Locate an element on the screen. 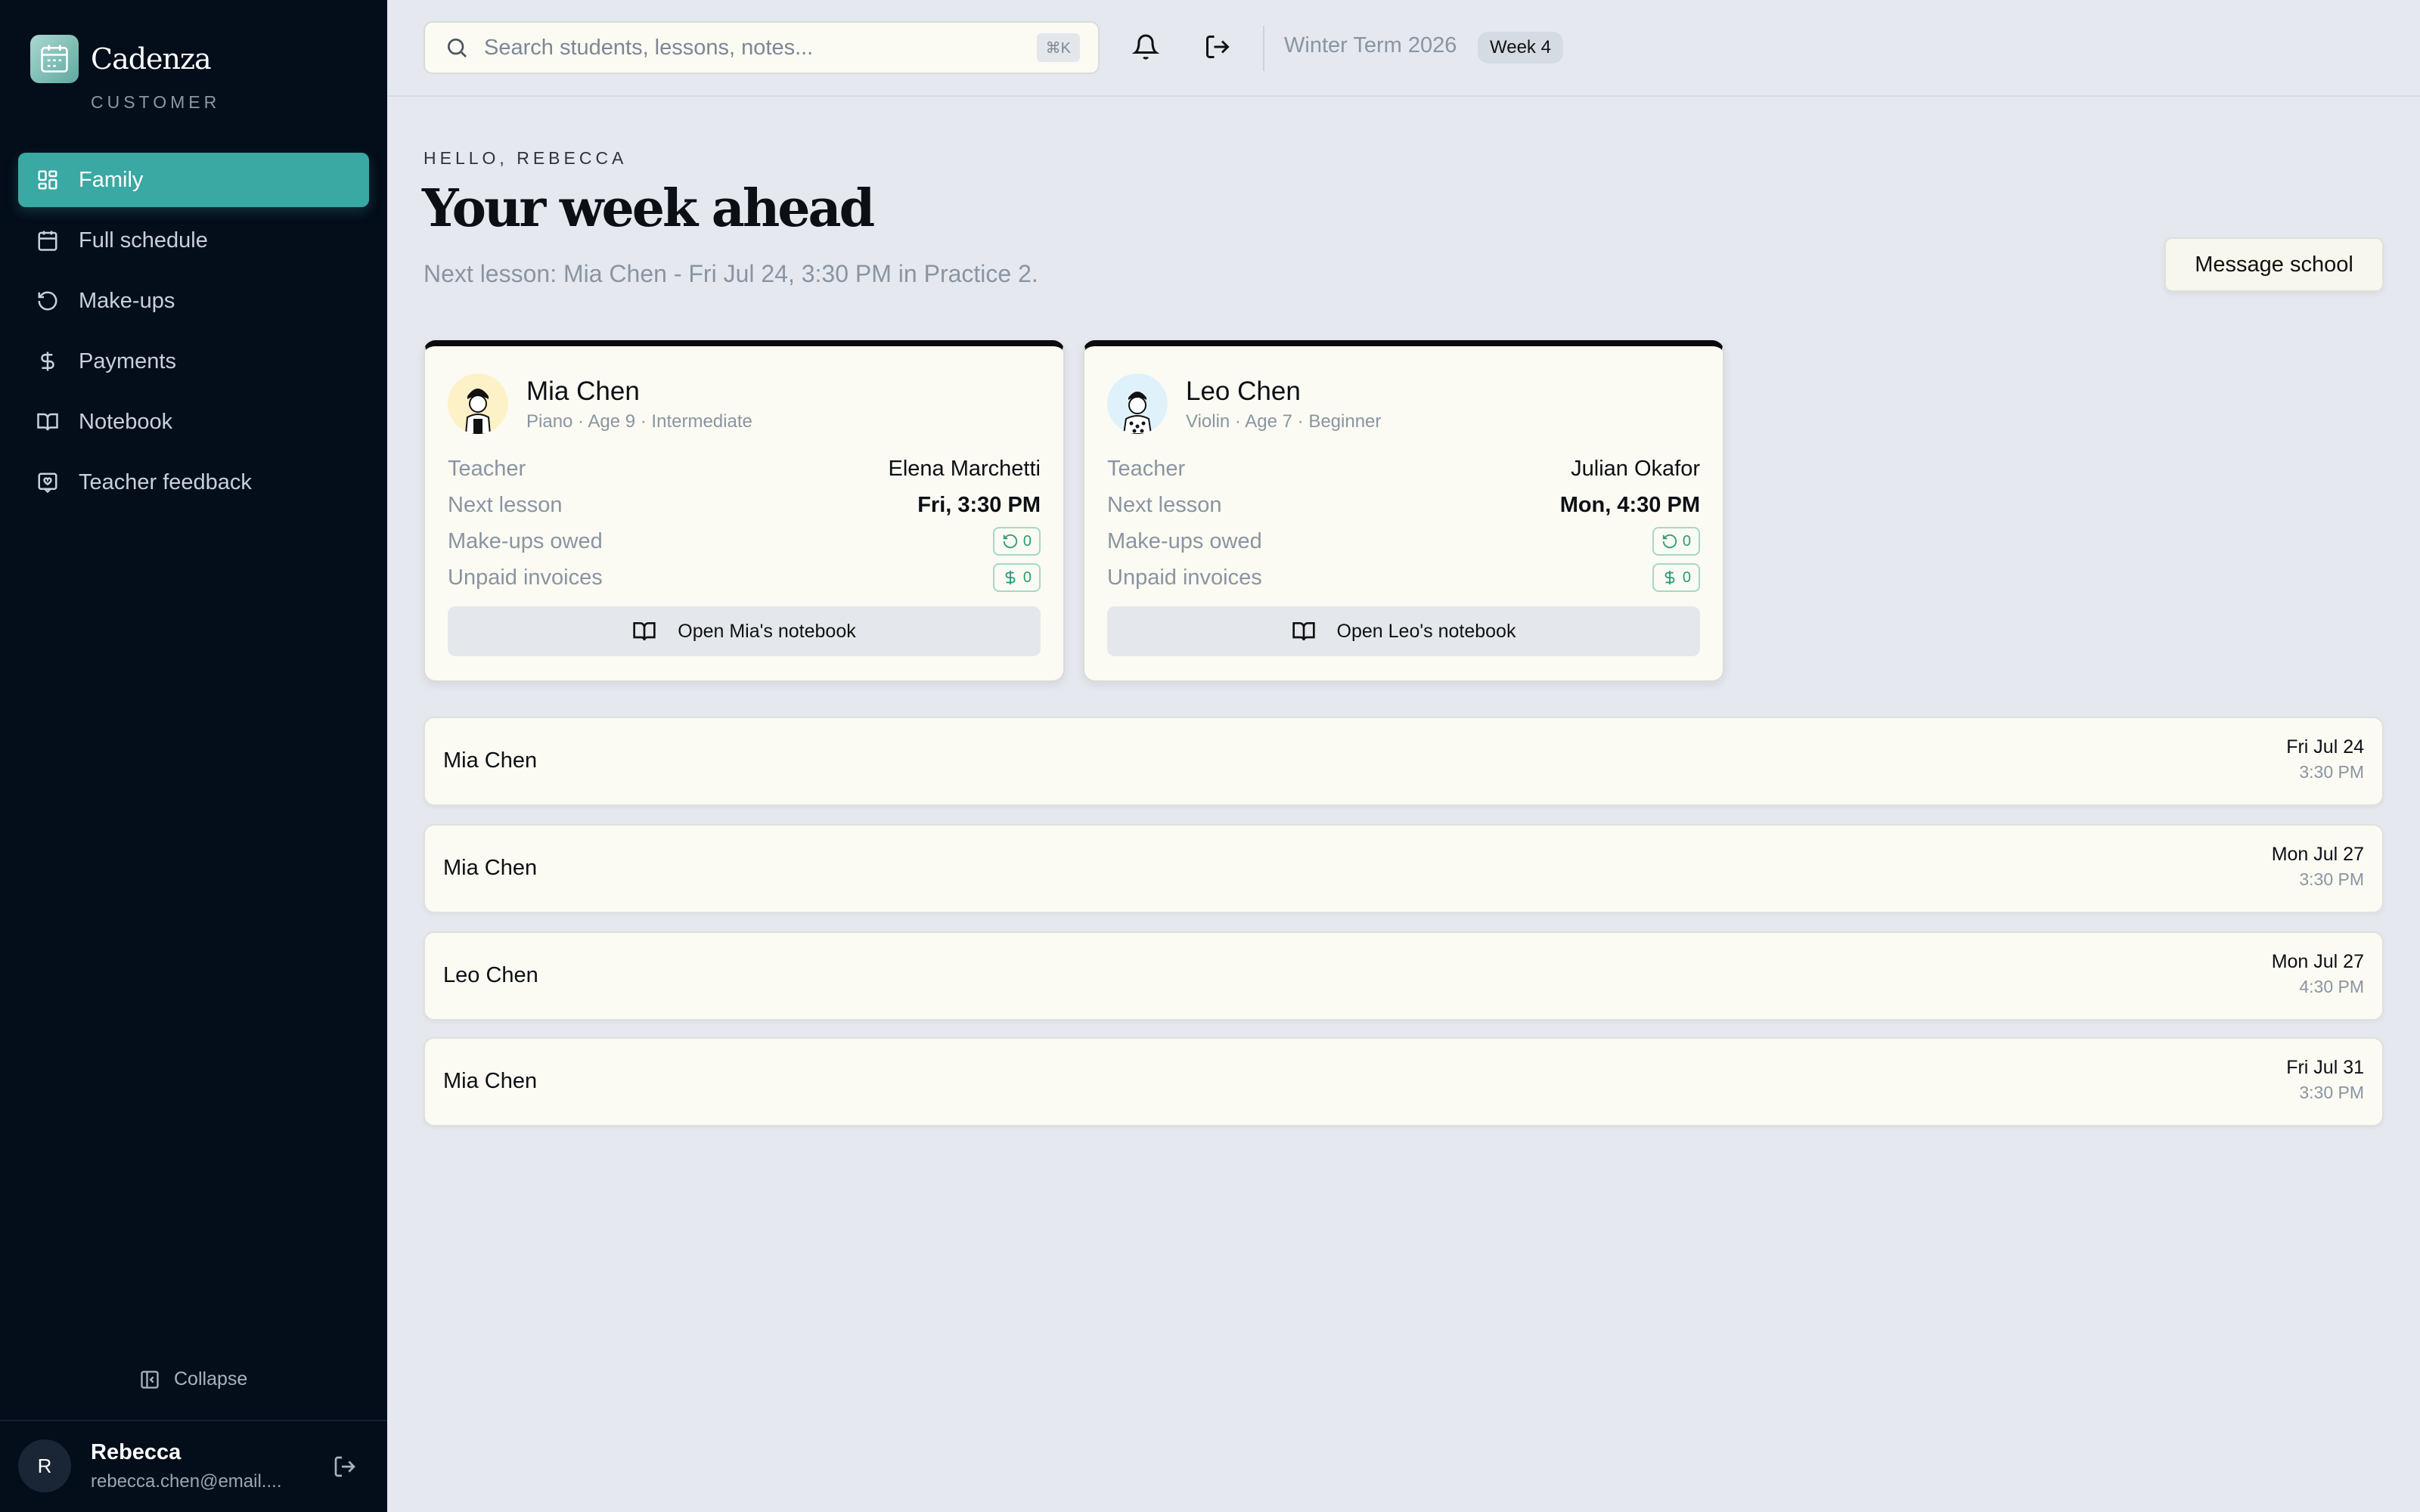  sidebar-item-teacher-feedback: Teacher feedback is located at coordinates (193, 482).